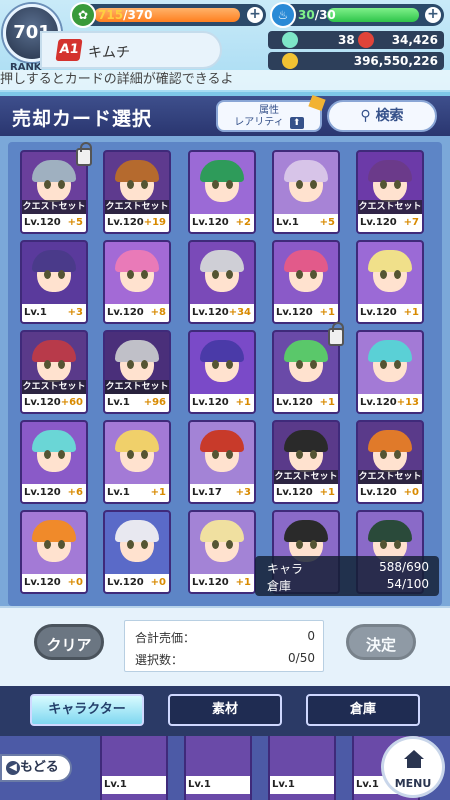 The image size is (450, 800). Describe the element at coordinates (414, 759) in the screenshot. I see `home-icon` at that location.